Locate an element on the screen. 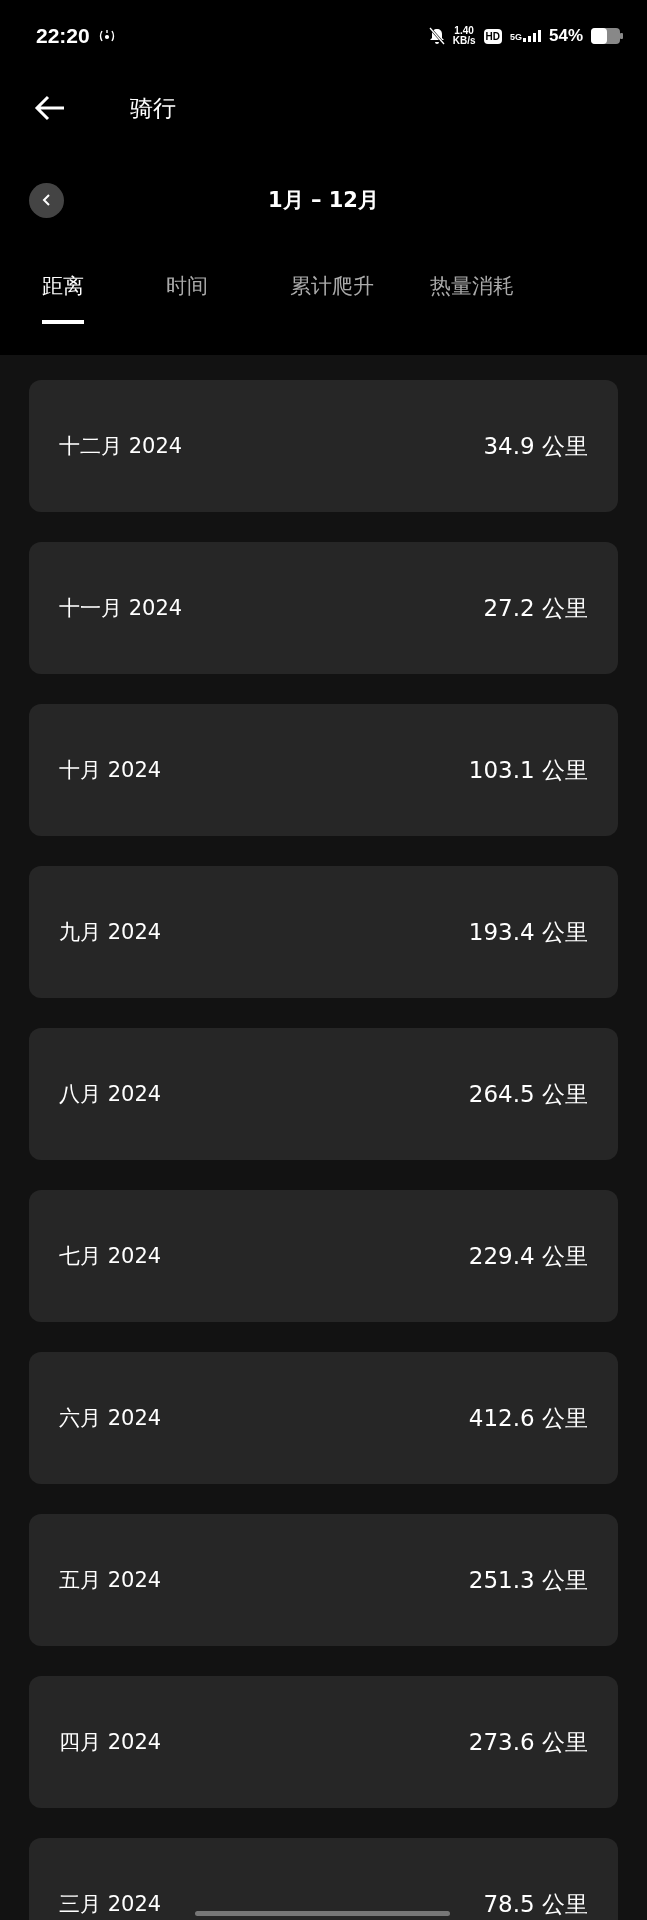 Image resolution: width=647 pixels, height=1920 pixels. status-time: 22:20 is located at coordinates (63, 36).